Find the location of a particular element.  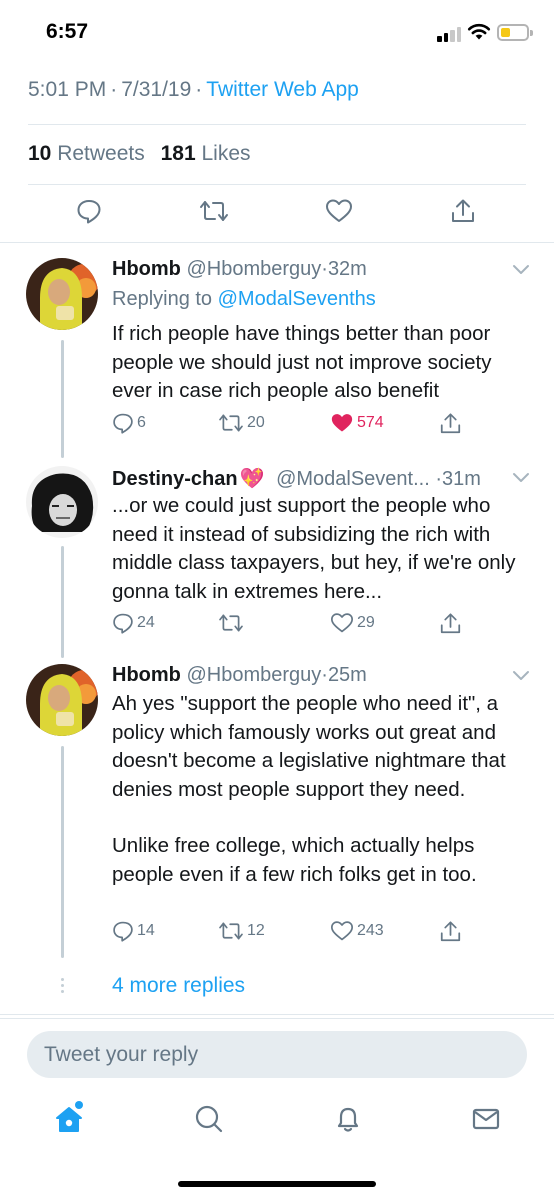

display-name: Destiny-chan is located at coordinates (175, 479).